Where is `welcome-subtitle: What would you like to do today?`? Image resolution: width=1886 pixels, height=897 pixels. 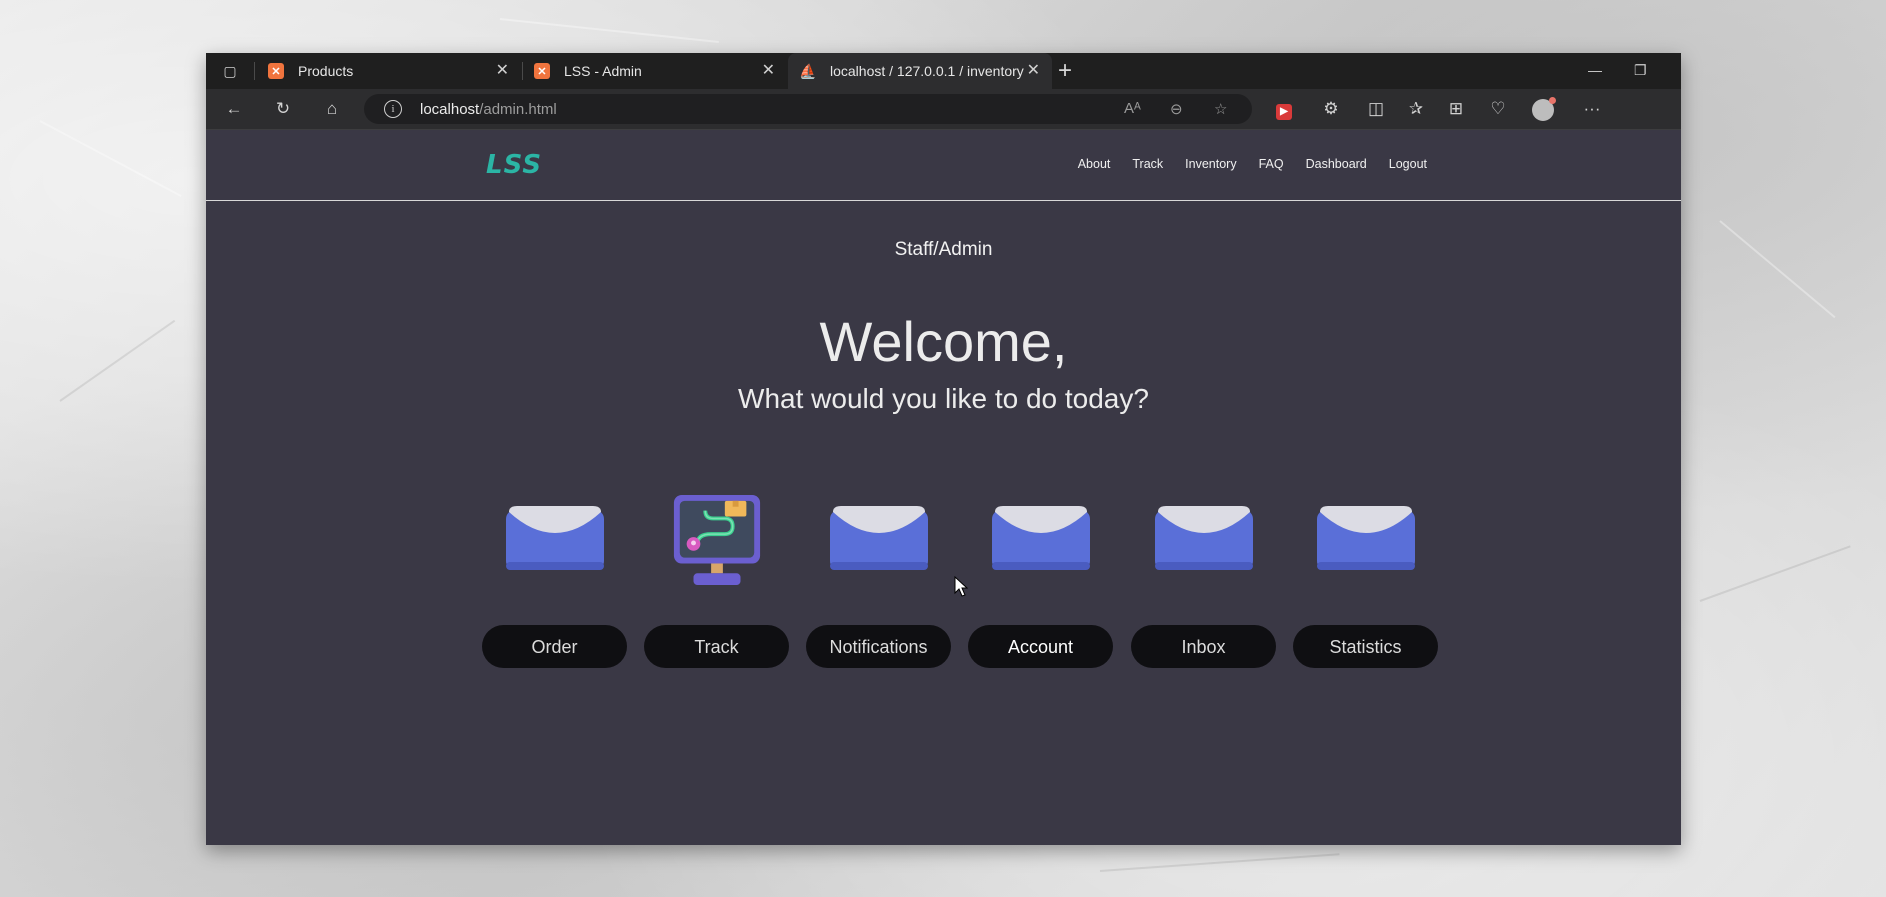
welcome-subtitle: What would you like to do today? is located at coordinates (943, 398).